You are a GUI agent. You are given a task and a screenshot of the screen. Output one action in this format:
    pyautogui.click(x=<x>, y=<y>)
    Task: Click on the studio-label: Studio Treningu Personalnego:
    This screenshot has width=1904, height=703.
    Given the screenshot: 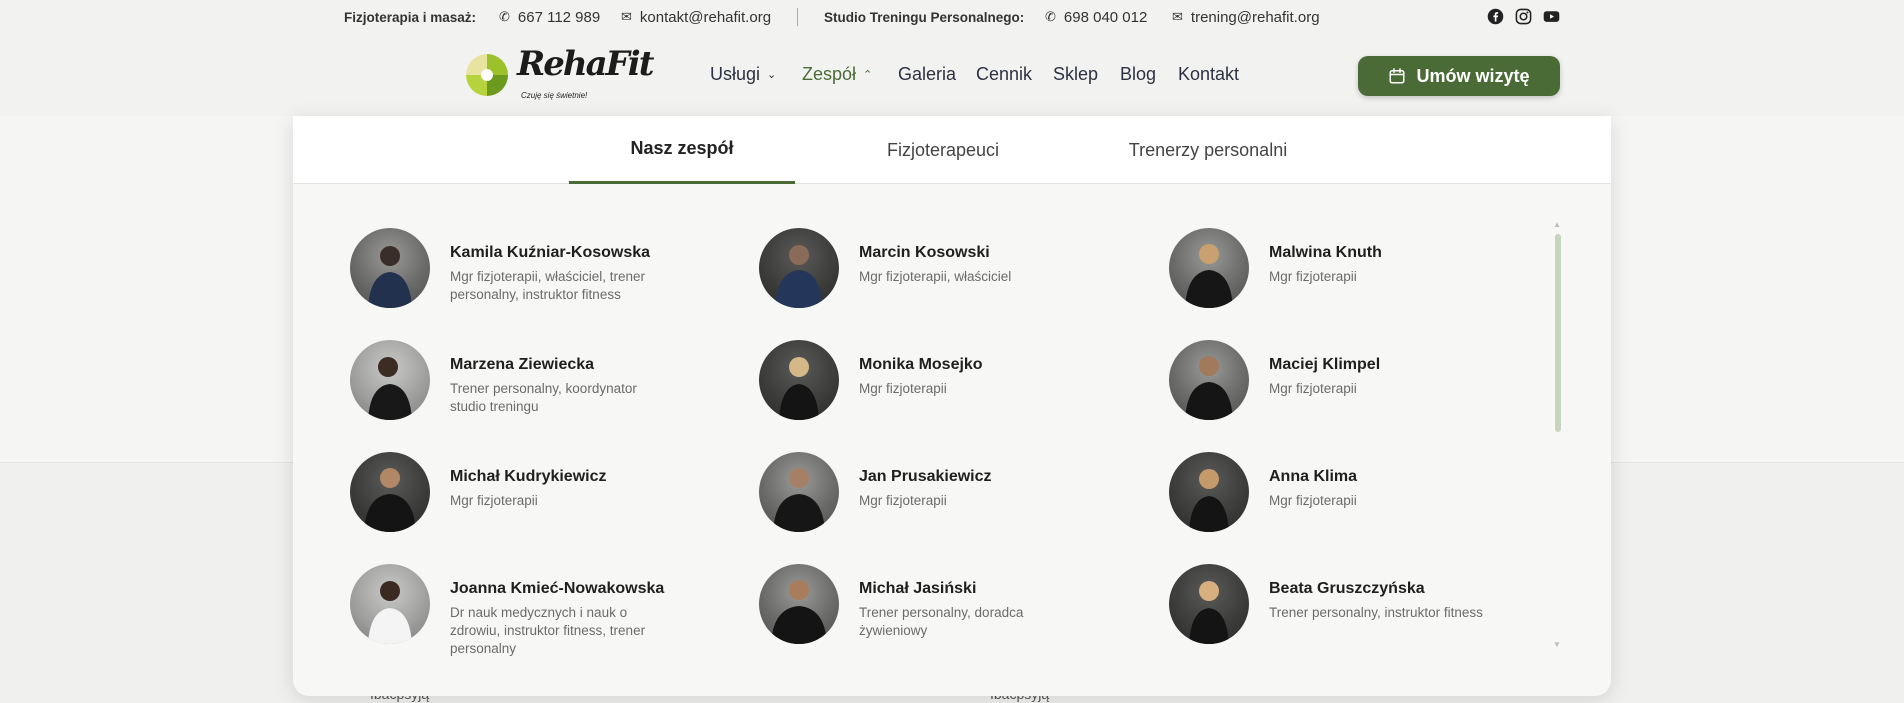 What is the action you would take?
    pyautogui.click(x=924, y=17)
    